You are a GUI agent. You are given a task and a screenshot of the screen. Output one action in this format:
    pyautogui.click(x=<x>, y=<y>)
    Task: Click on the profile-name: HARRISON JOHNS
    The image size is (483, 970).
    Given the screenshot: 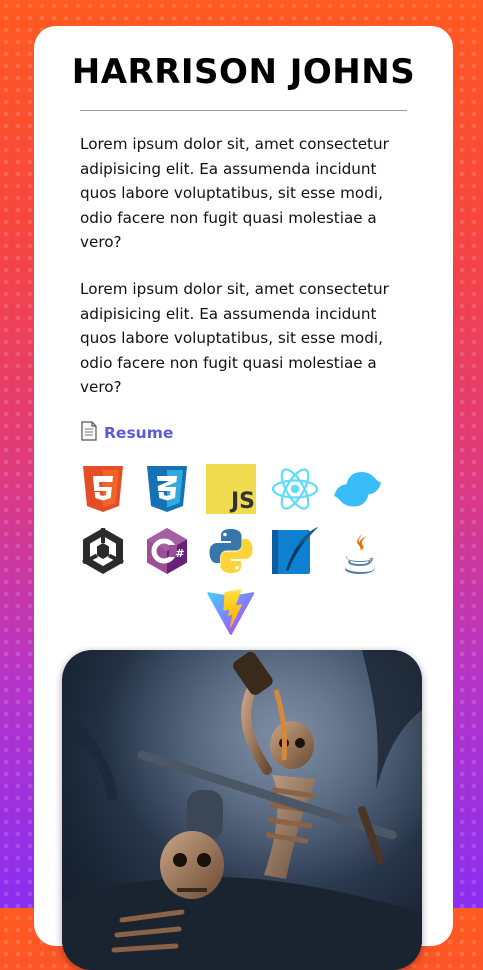 What is the action you would take?
    pyautogui.click(x=243, y=72)
    